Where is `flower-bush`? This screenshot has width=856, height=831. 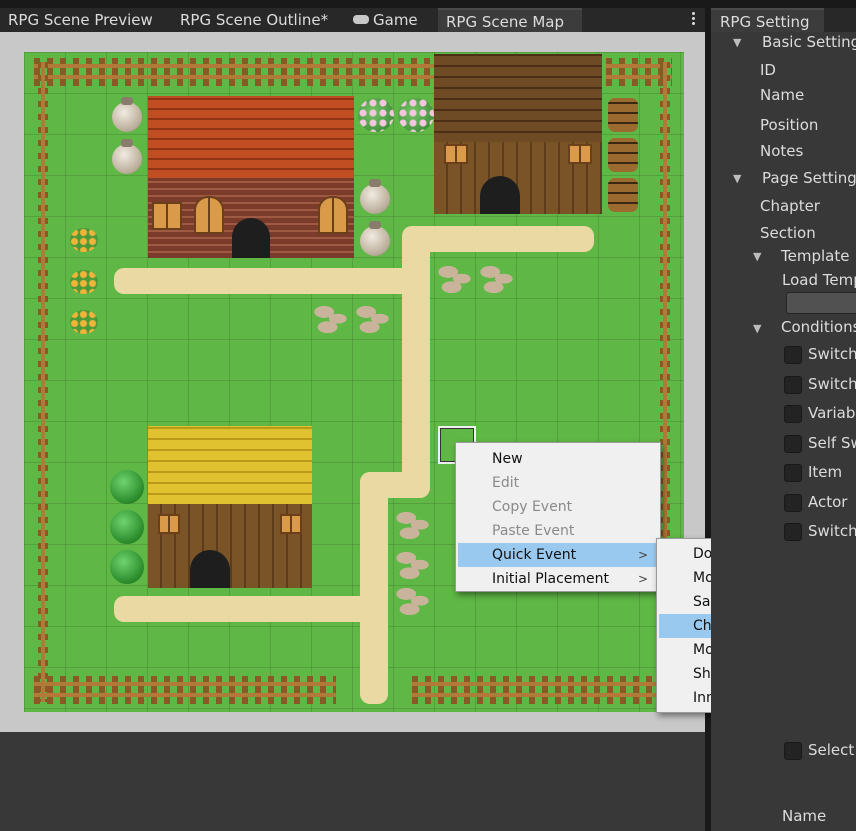 flower-bush is located at coordinates (416, 115).